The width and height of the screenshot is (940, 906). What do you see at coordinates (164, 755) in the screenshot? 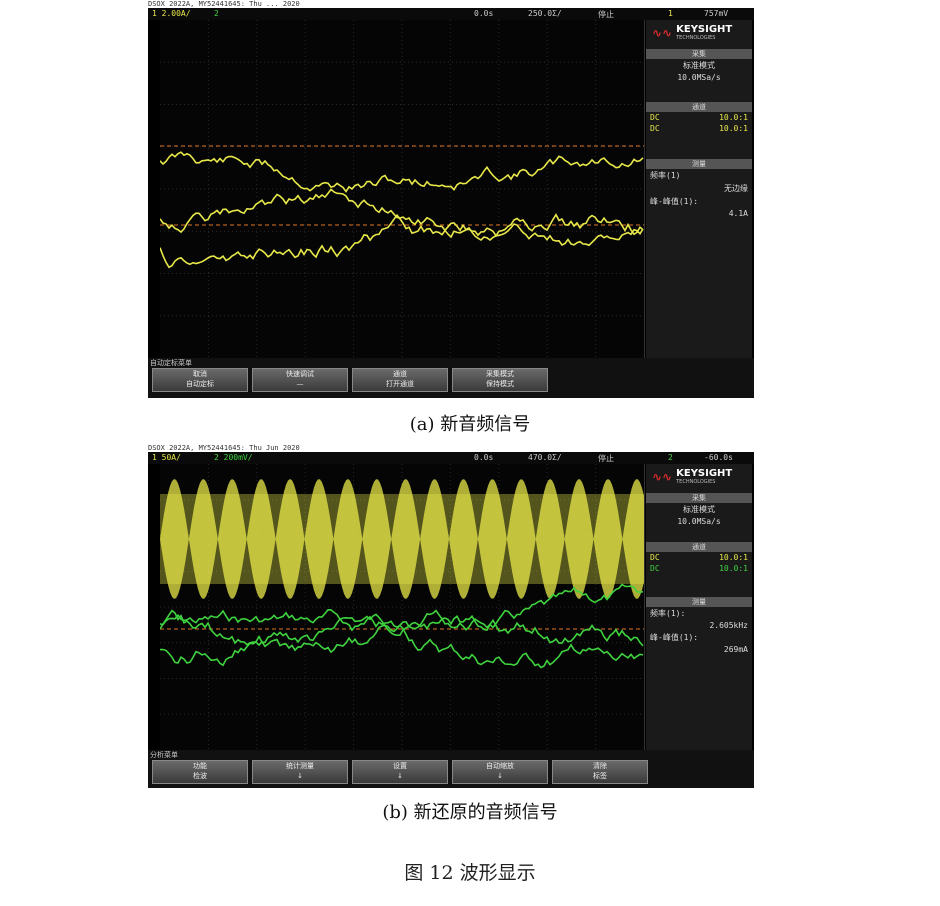
I see `softkey-menu-title: 分析菜单` at bounding box center [164, 755].